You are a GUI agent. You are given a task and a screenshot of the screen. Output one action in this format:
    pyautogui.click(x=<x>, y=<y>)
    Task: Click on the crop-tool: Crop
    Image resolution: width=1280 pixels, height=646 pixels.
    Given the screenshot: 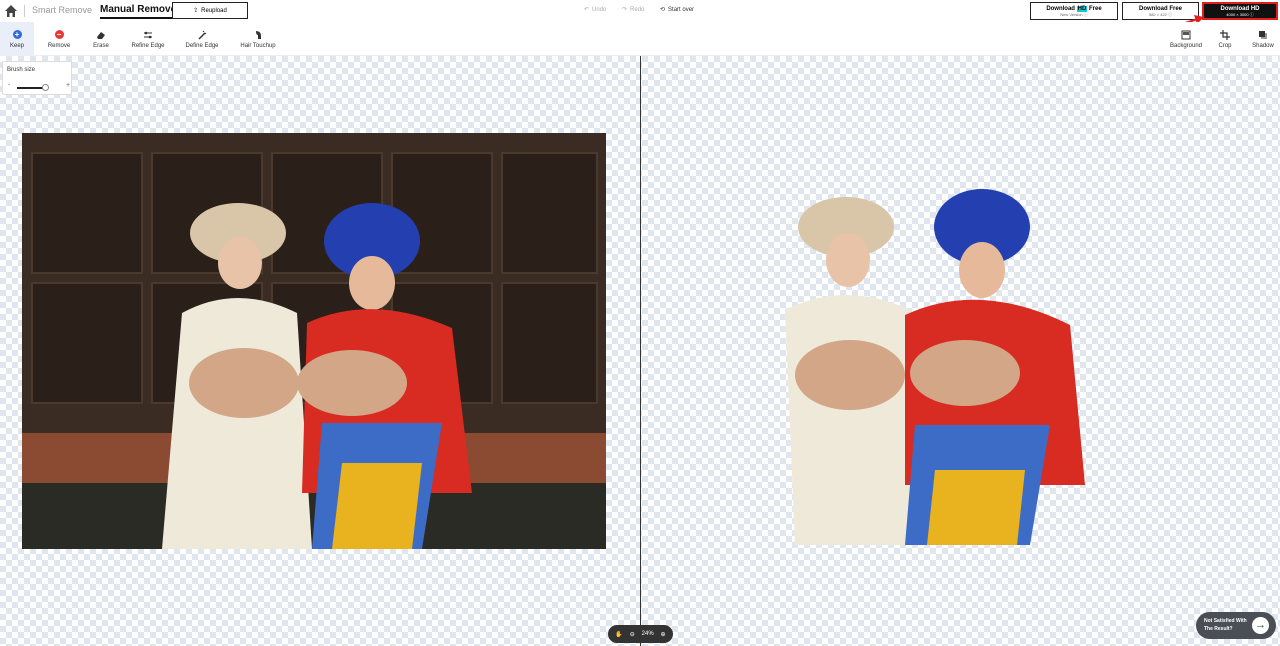 What is the action you would take?
    pyautogui.click(x=1225, y=39)
    